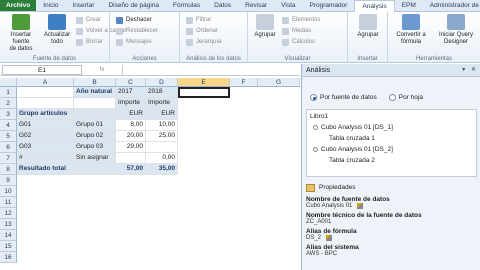 Image resolution: width=480 pixels, height=270 pixels. What do you see at coordinates (95, 158) in the screenshot?
I see `cell-b7: Sin asignar` at bounding box center [95, 158].